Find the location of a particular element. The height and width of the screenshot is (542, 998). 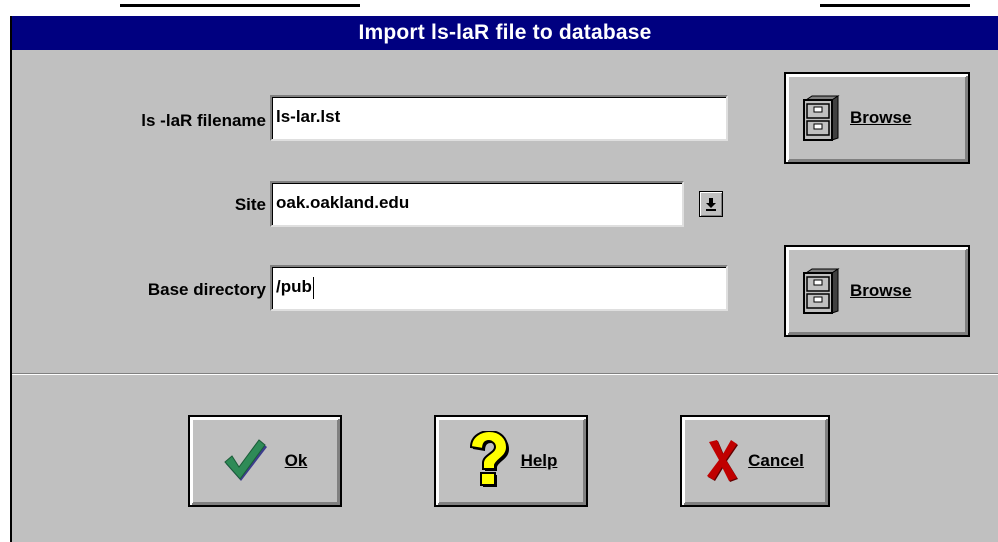

question-mark-icon is located at coordinates (489, 461).